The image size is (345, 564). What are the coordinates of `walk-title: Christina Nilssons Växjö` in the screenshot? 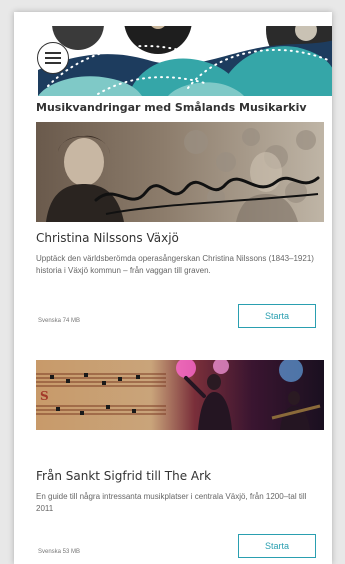 It's located at (184, 238).